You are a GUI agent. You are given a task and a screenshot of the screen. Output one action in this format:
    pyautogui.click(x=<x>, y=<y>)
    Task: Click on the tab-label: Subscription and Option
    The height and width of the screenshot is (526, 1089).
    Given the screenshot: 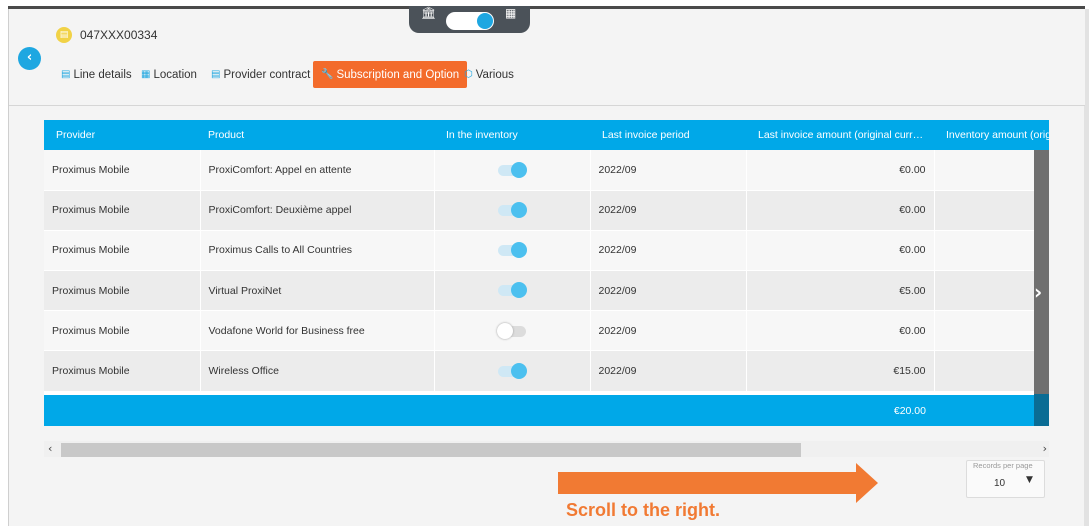 What is the action you would take?
    pyautogui.click(x=398, y=74)
    